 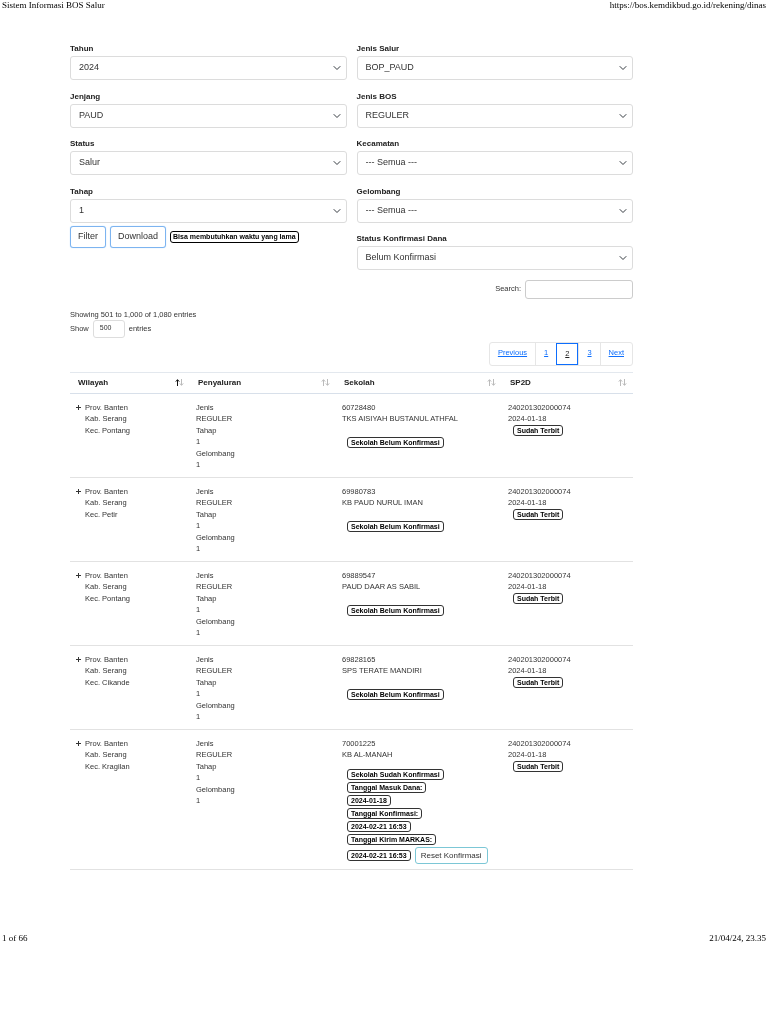 I want to click on dropdown: BOP_PAUD, so click(x=494, y=68).